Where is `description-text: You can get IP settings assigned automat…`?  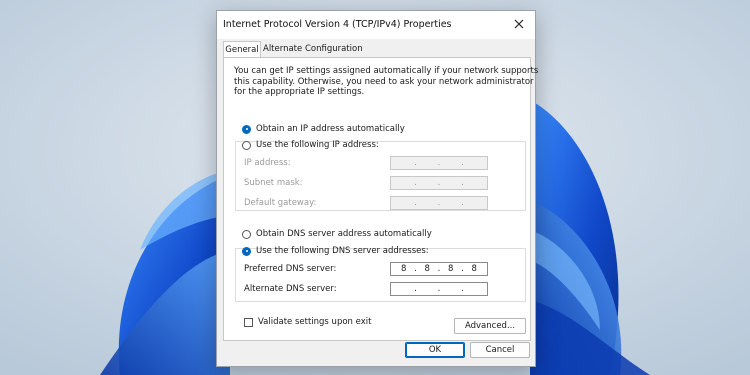
description-text: You can get IP settings assigned automat… is located at coordinates (386, 82).